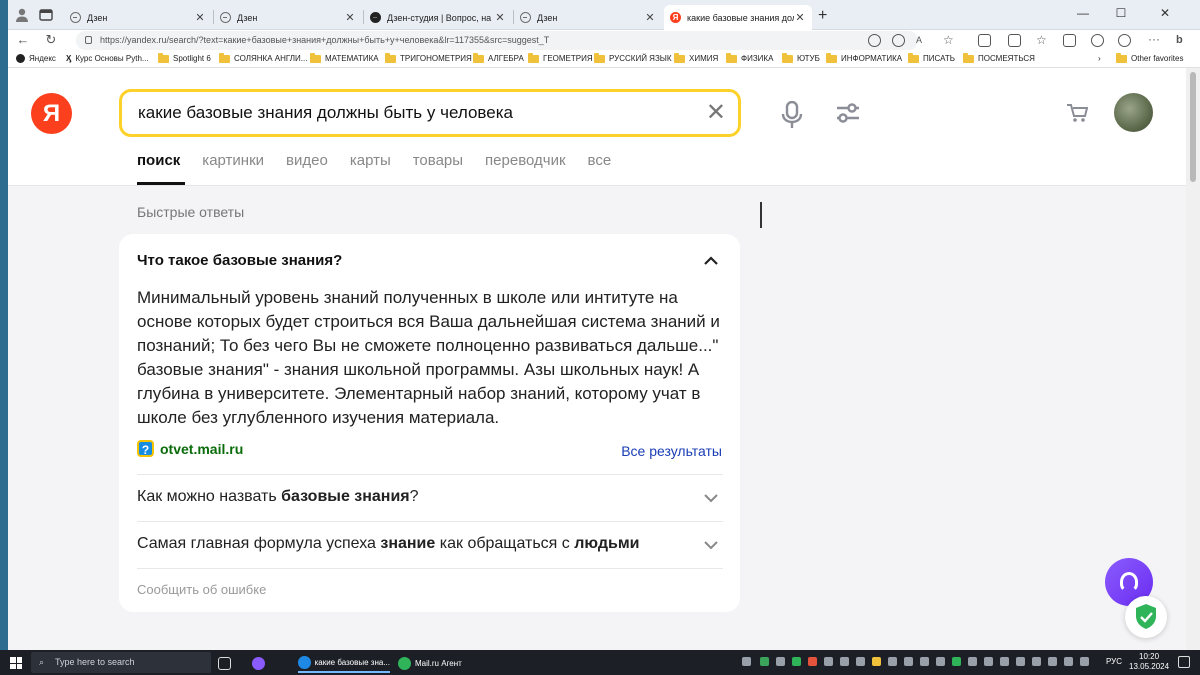 Image resolution: width=1200 pixels, height=675 pixels. What do you see at coordinates (1121, 13) in the screenshot?
I see `maximize-icon: ☐` at bounding box center [1121, 13].